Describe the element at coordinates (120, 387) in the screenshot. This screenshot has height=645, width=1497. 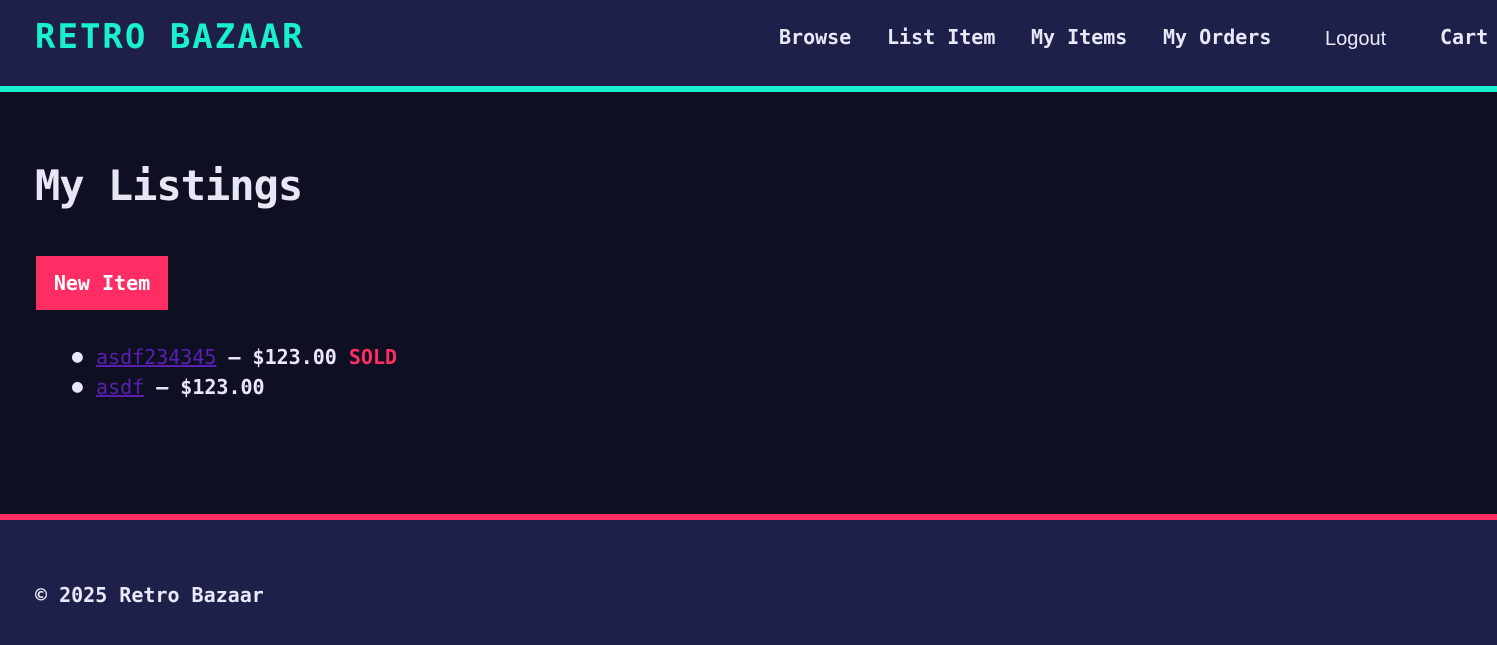
I see `listing-link: asdf` at that location.